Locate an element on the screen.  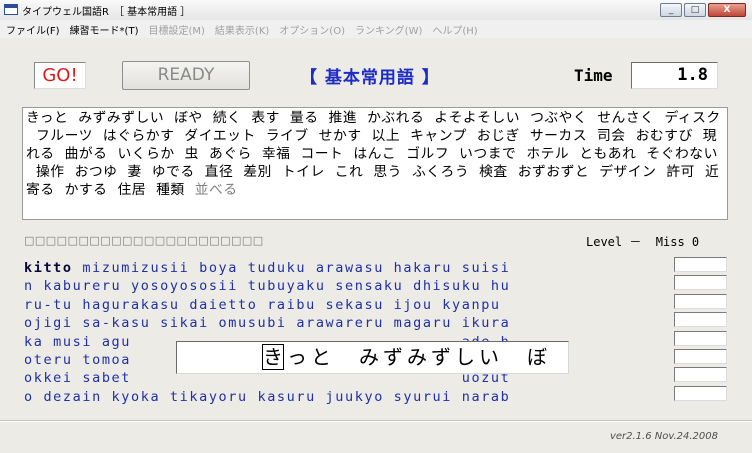
word-item: キャンプ is located at coordinates (438, 136).